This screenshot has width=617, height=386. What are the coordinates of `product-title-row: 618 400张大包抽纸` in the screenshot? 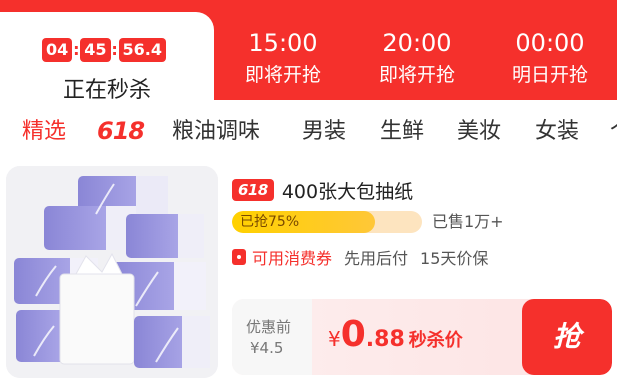 It's located at (322, 190).